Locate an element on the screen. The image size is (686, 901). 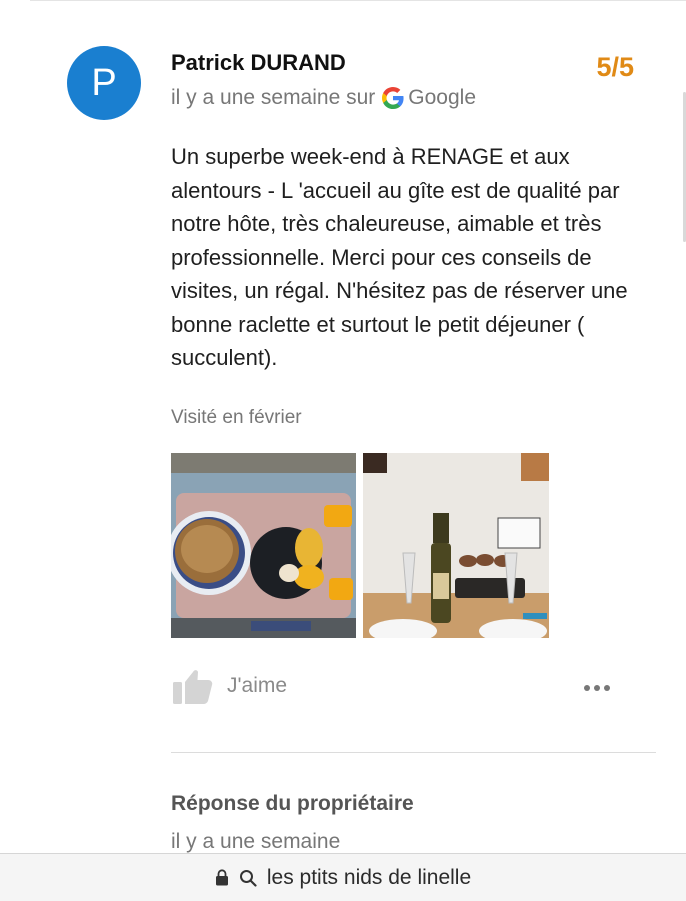
owner-response-date: il y a une semaine is located at coordinates (256, 841).